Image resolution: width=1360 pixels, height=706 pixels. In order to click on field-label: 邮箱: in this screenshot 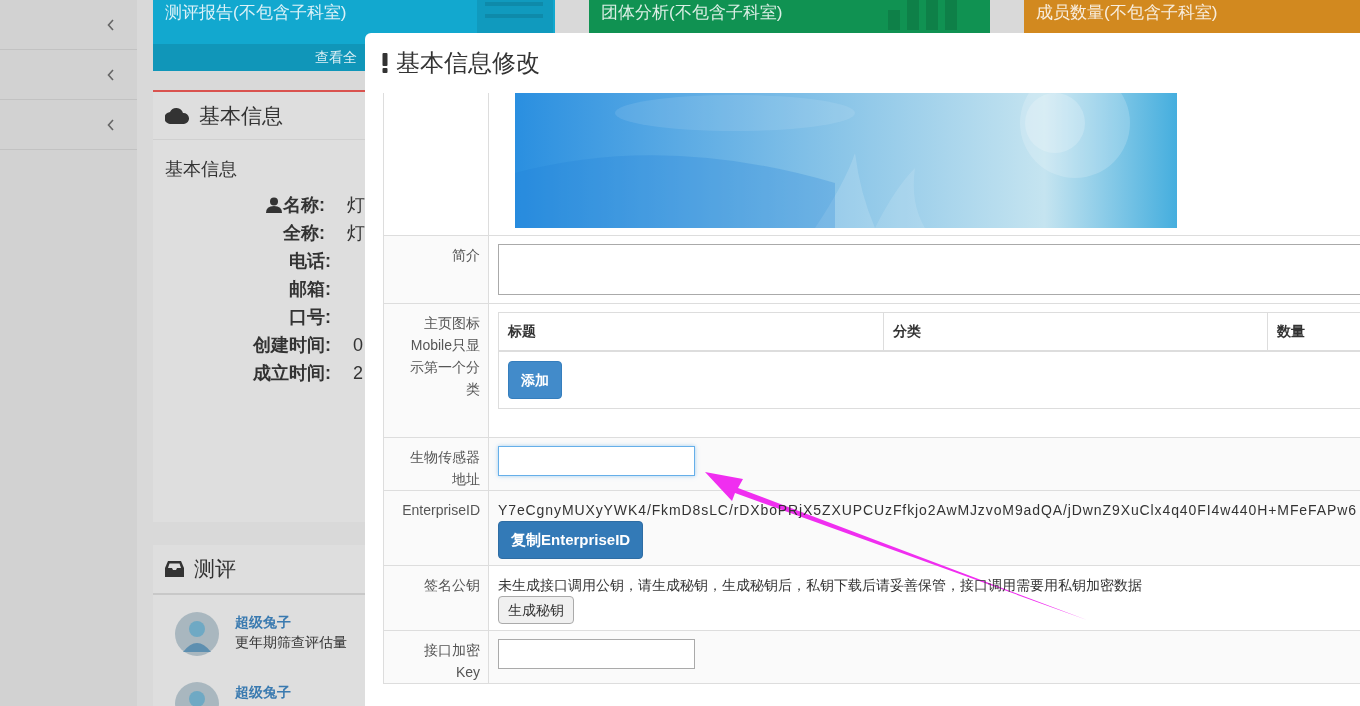, I will do `click(310, 289)`.